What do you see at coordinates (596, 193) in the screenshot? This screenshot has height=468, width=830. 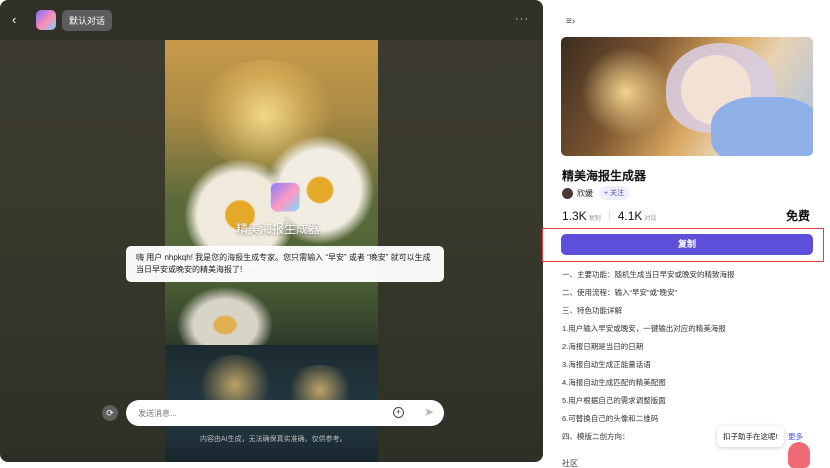 I see `author-row: 欣媛 + 关注` at bounding box center [596, 193].